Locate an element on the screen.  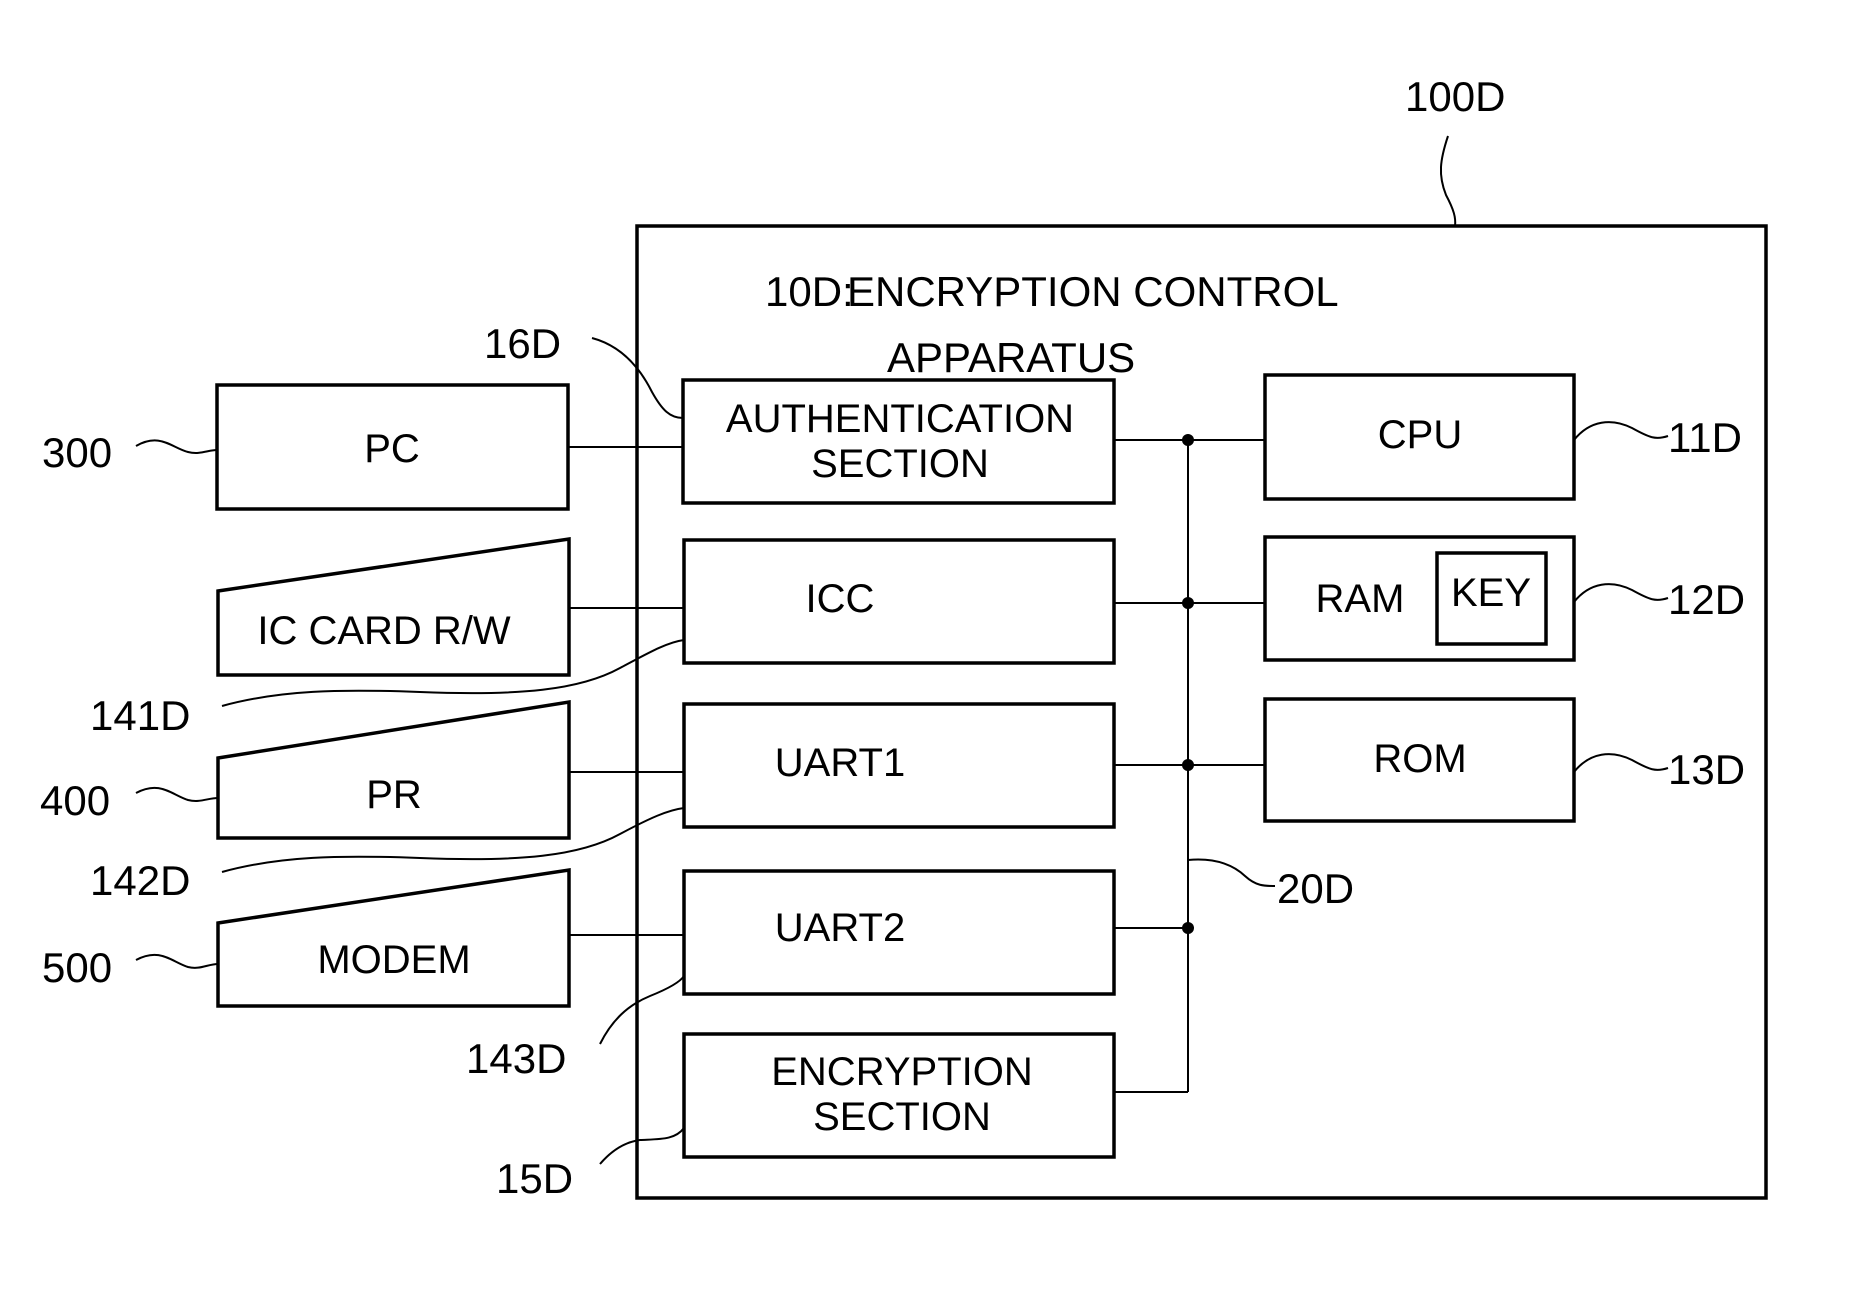
pr-label: PR is located at coordinates (394, 795).